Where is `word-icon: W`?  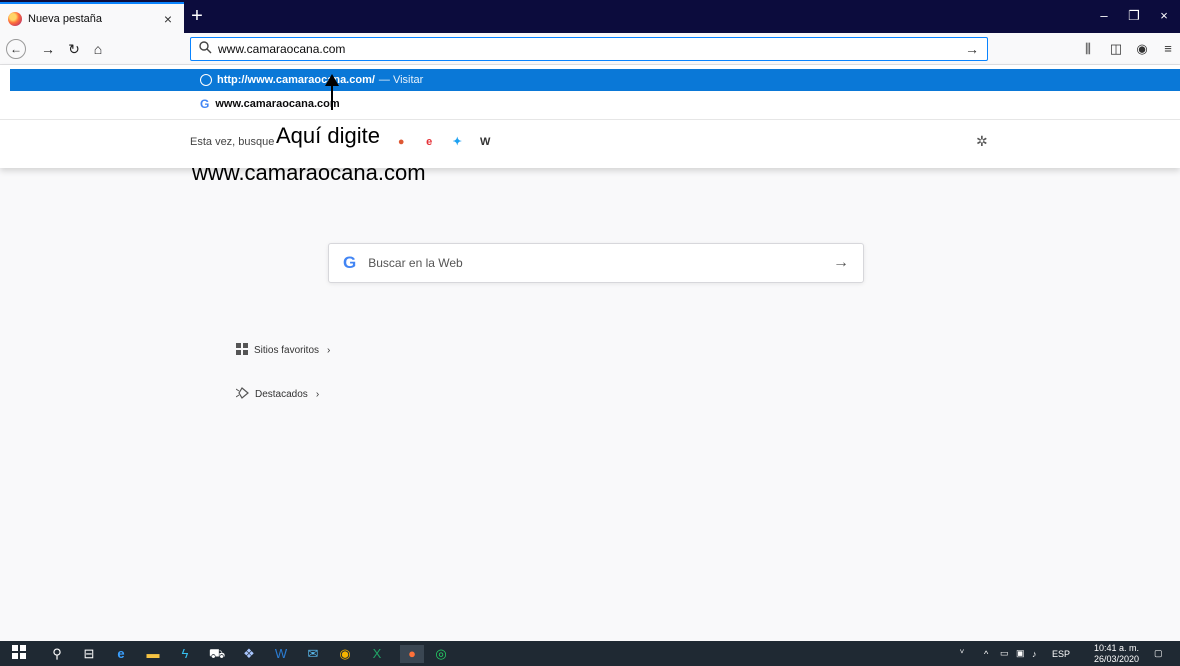
word-icon: W is located at coordinates (281, 654).